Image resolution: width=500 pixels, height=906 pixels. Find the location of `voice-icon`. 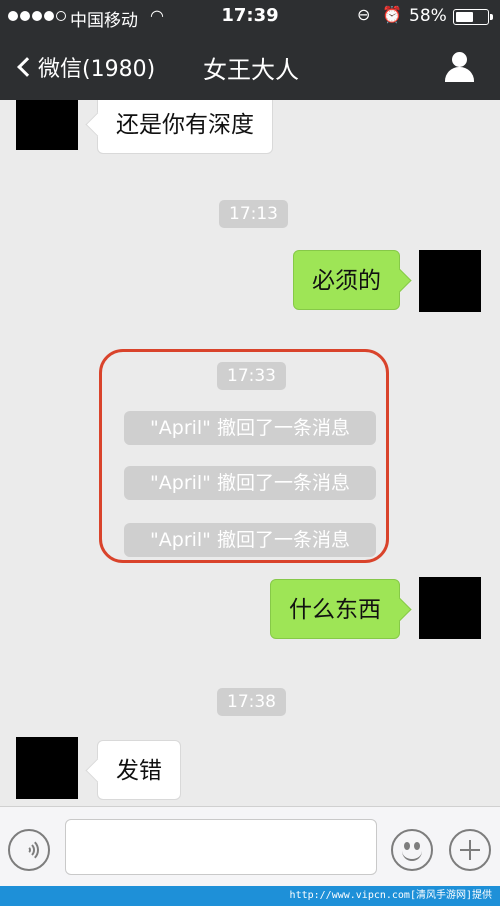

voice-icon is located at coordinates (29, 850).